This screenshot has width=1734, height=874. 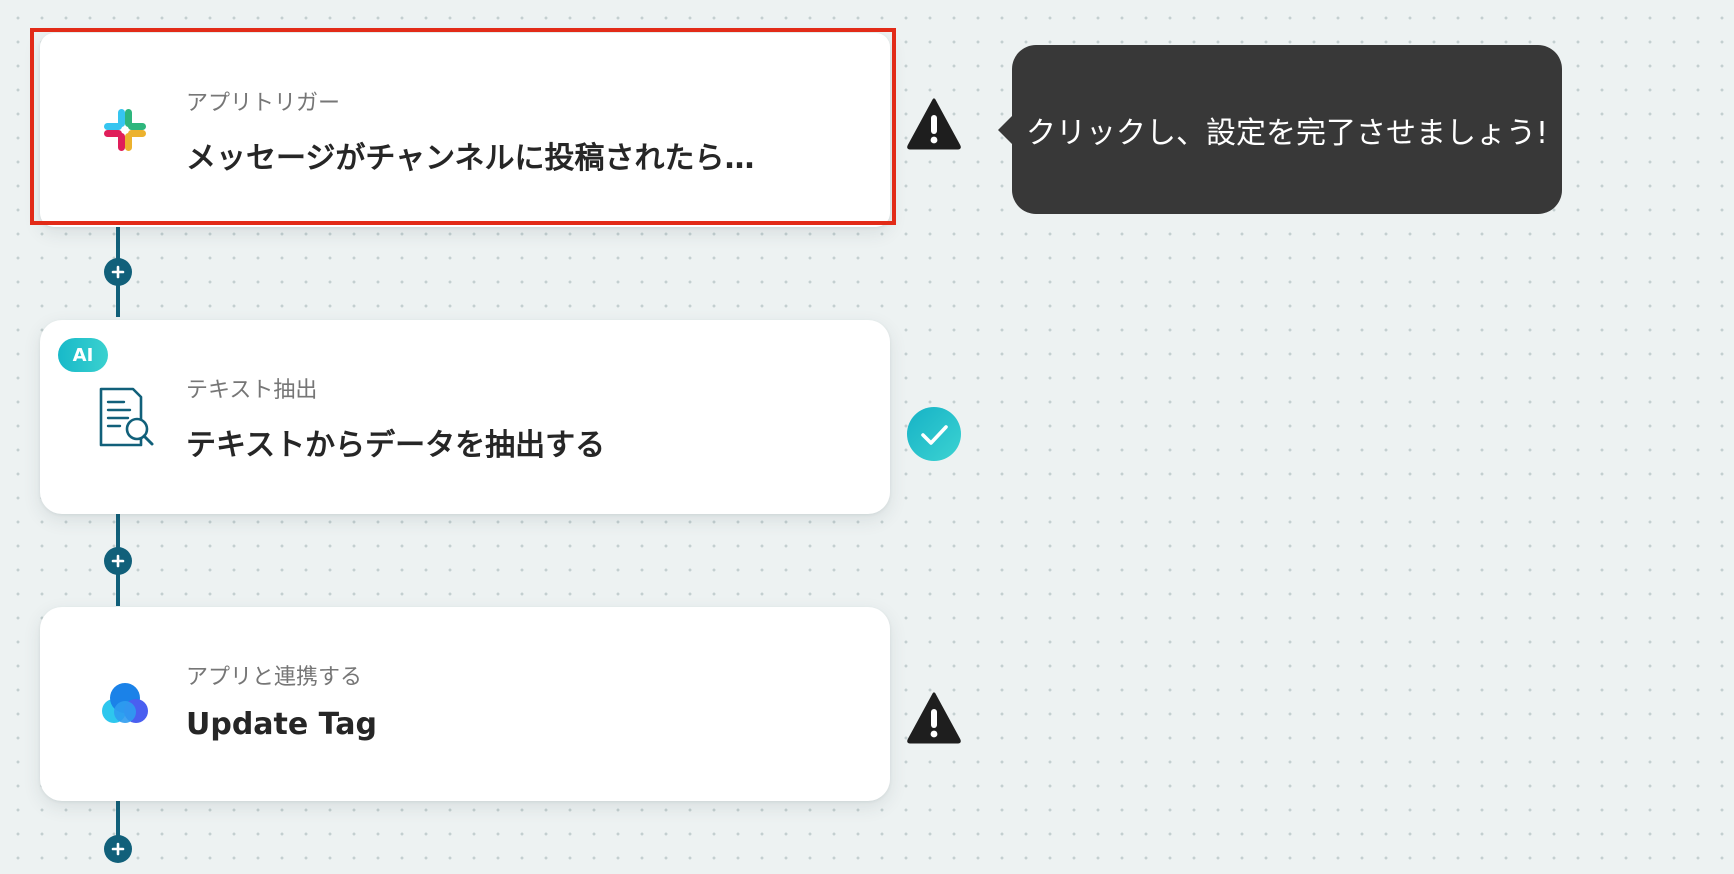 What do you see at coordinates (263, 103) in the screenshot?
I see `step-type-label: アプリトリガー` at bounding box center [263, 103].